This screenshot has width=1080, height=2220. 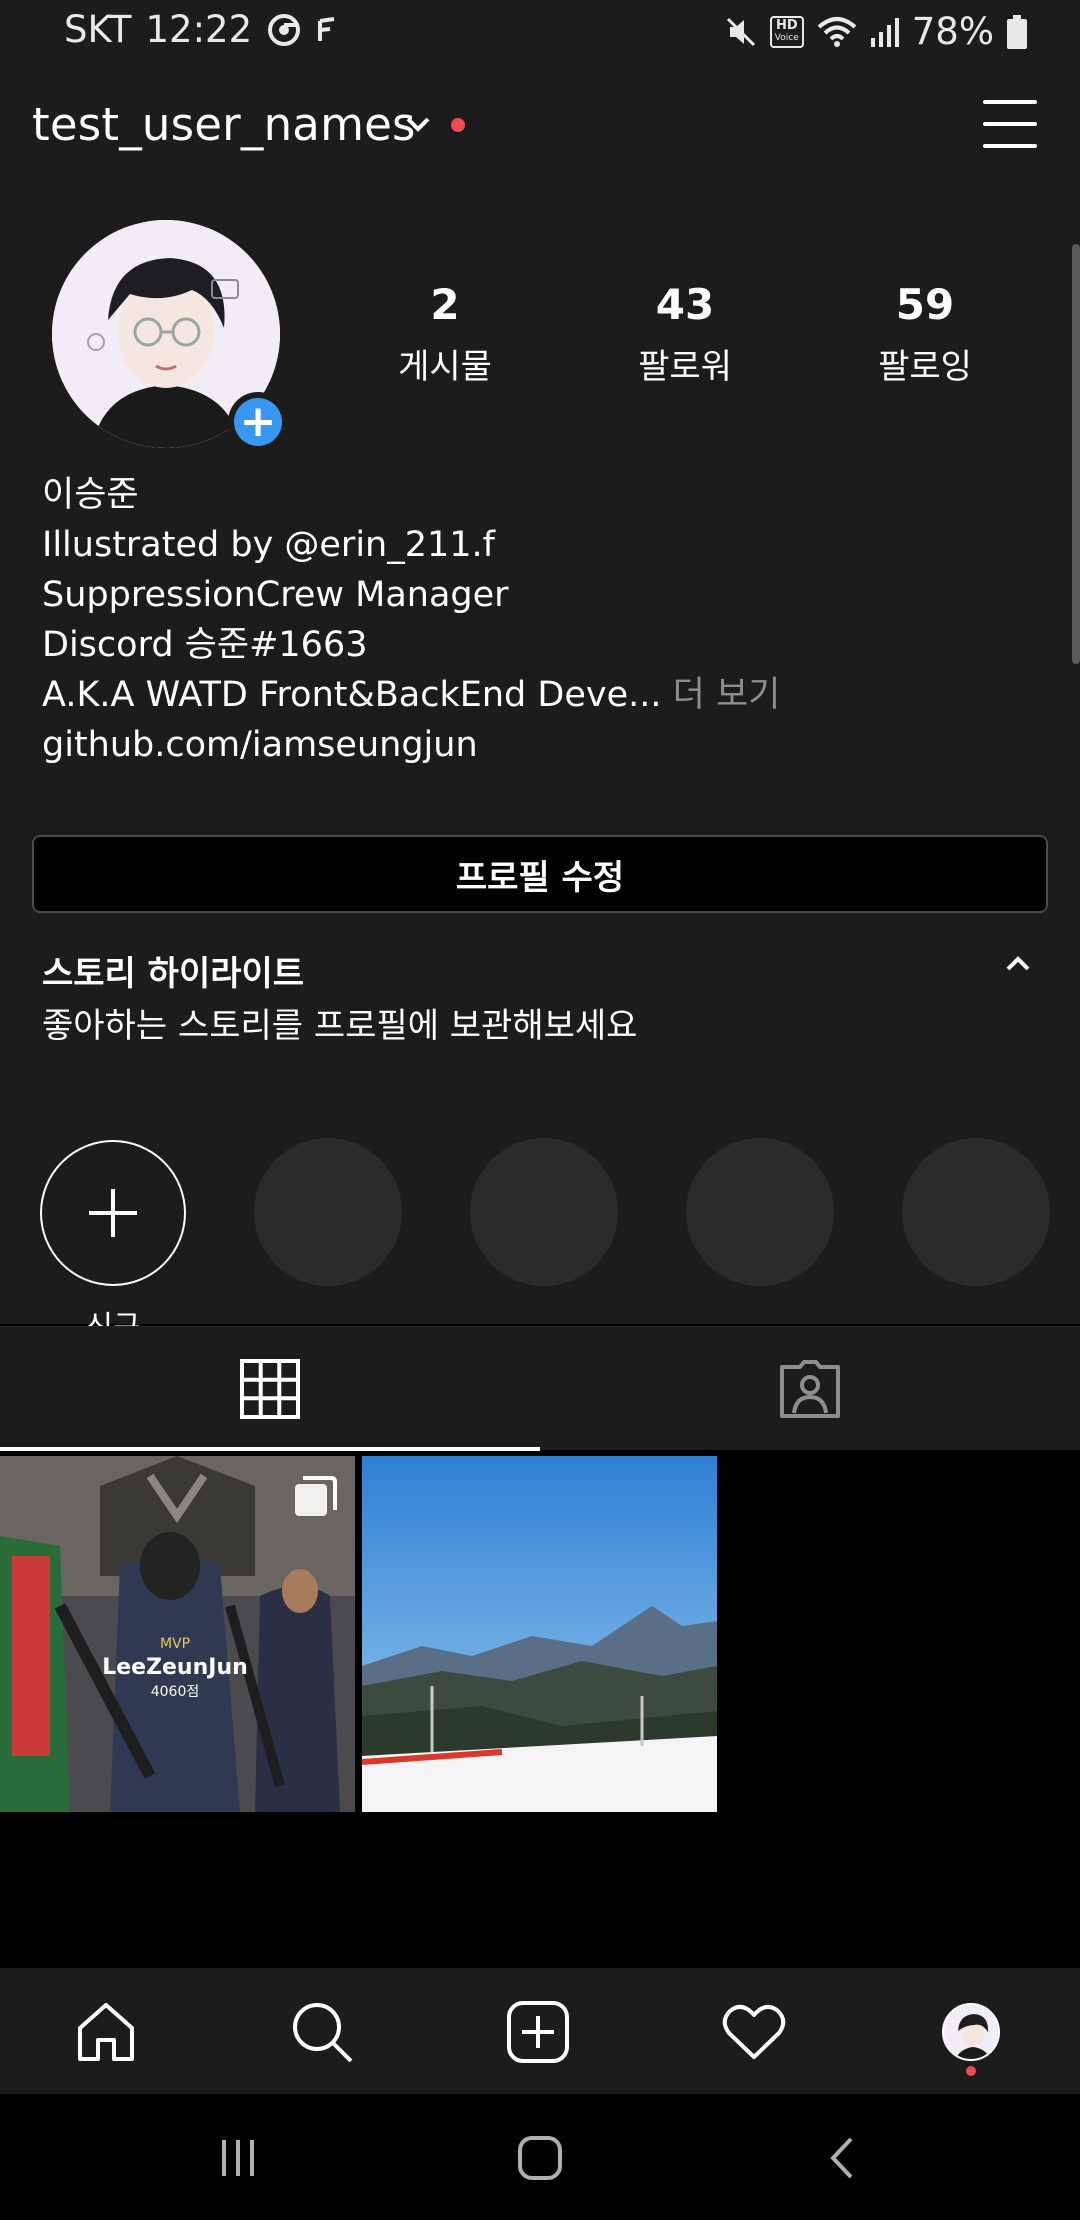 I want to click on hd-voice-icon: HD Voice, so click(x=786, y=31).